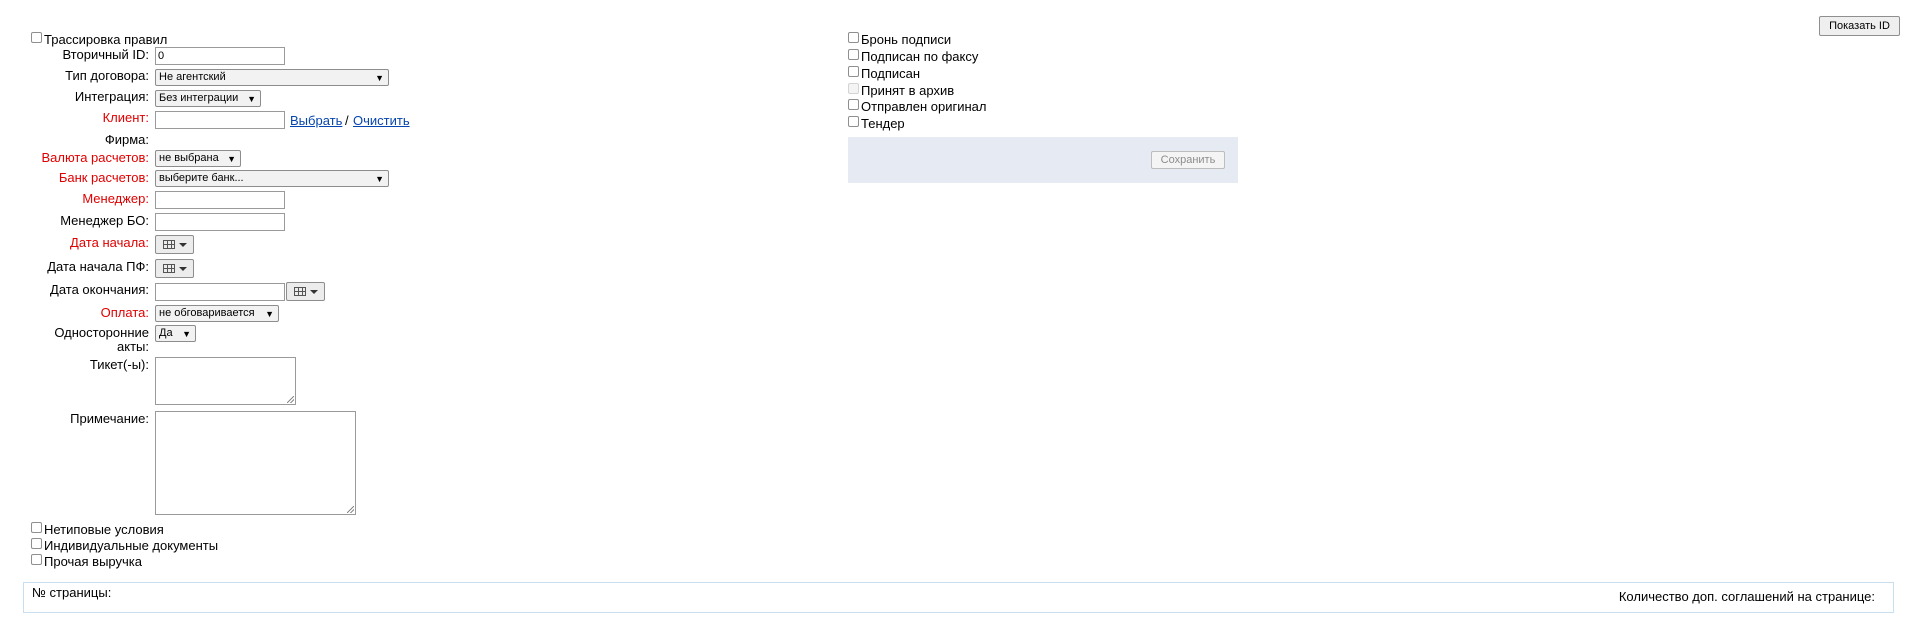  Describe the element at coordinates (103, 177) in the screenshot. I see `bank-label: Банк расчетов:` at that location.